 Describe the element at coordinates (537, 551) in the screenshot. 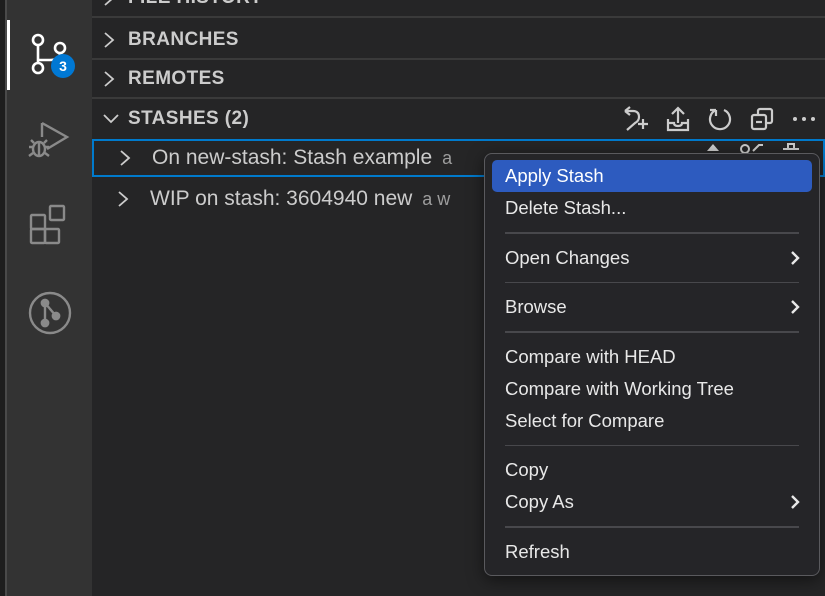

I see `menu-item-label: Refresh` at that location.